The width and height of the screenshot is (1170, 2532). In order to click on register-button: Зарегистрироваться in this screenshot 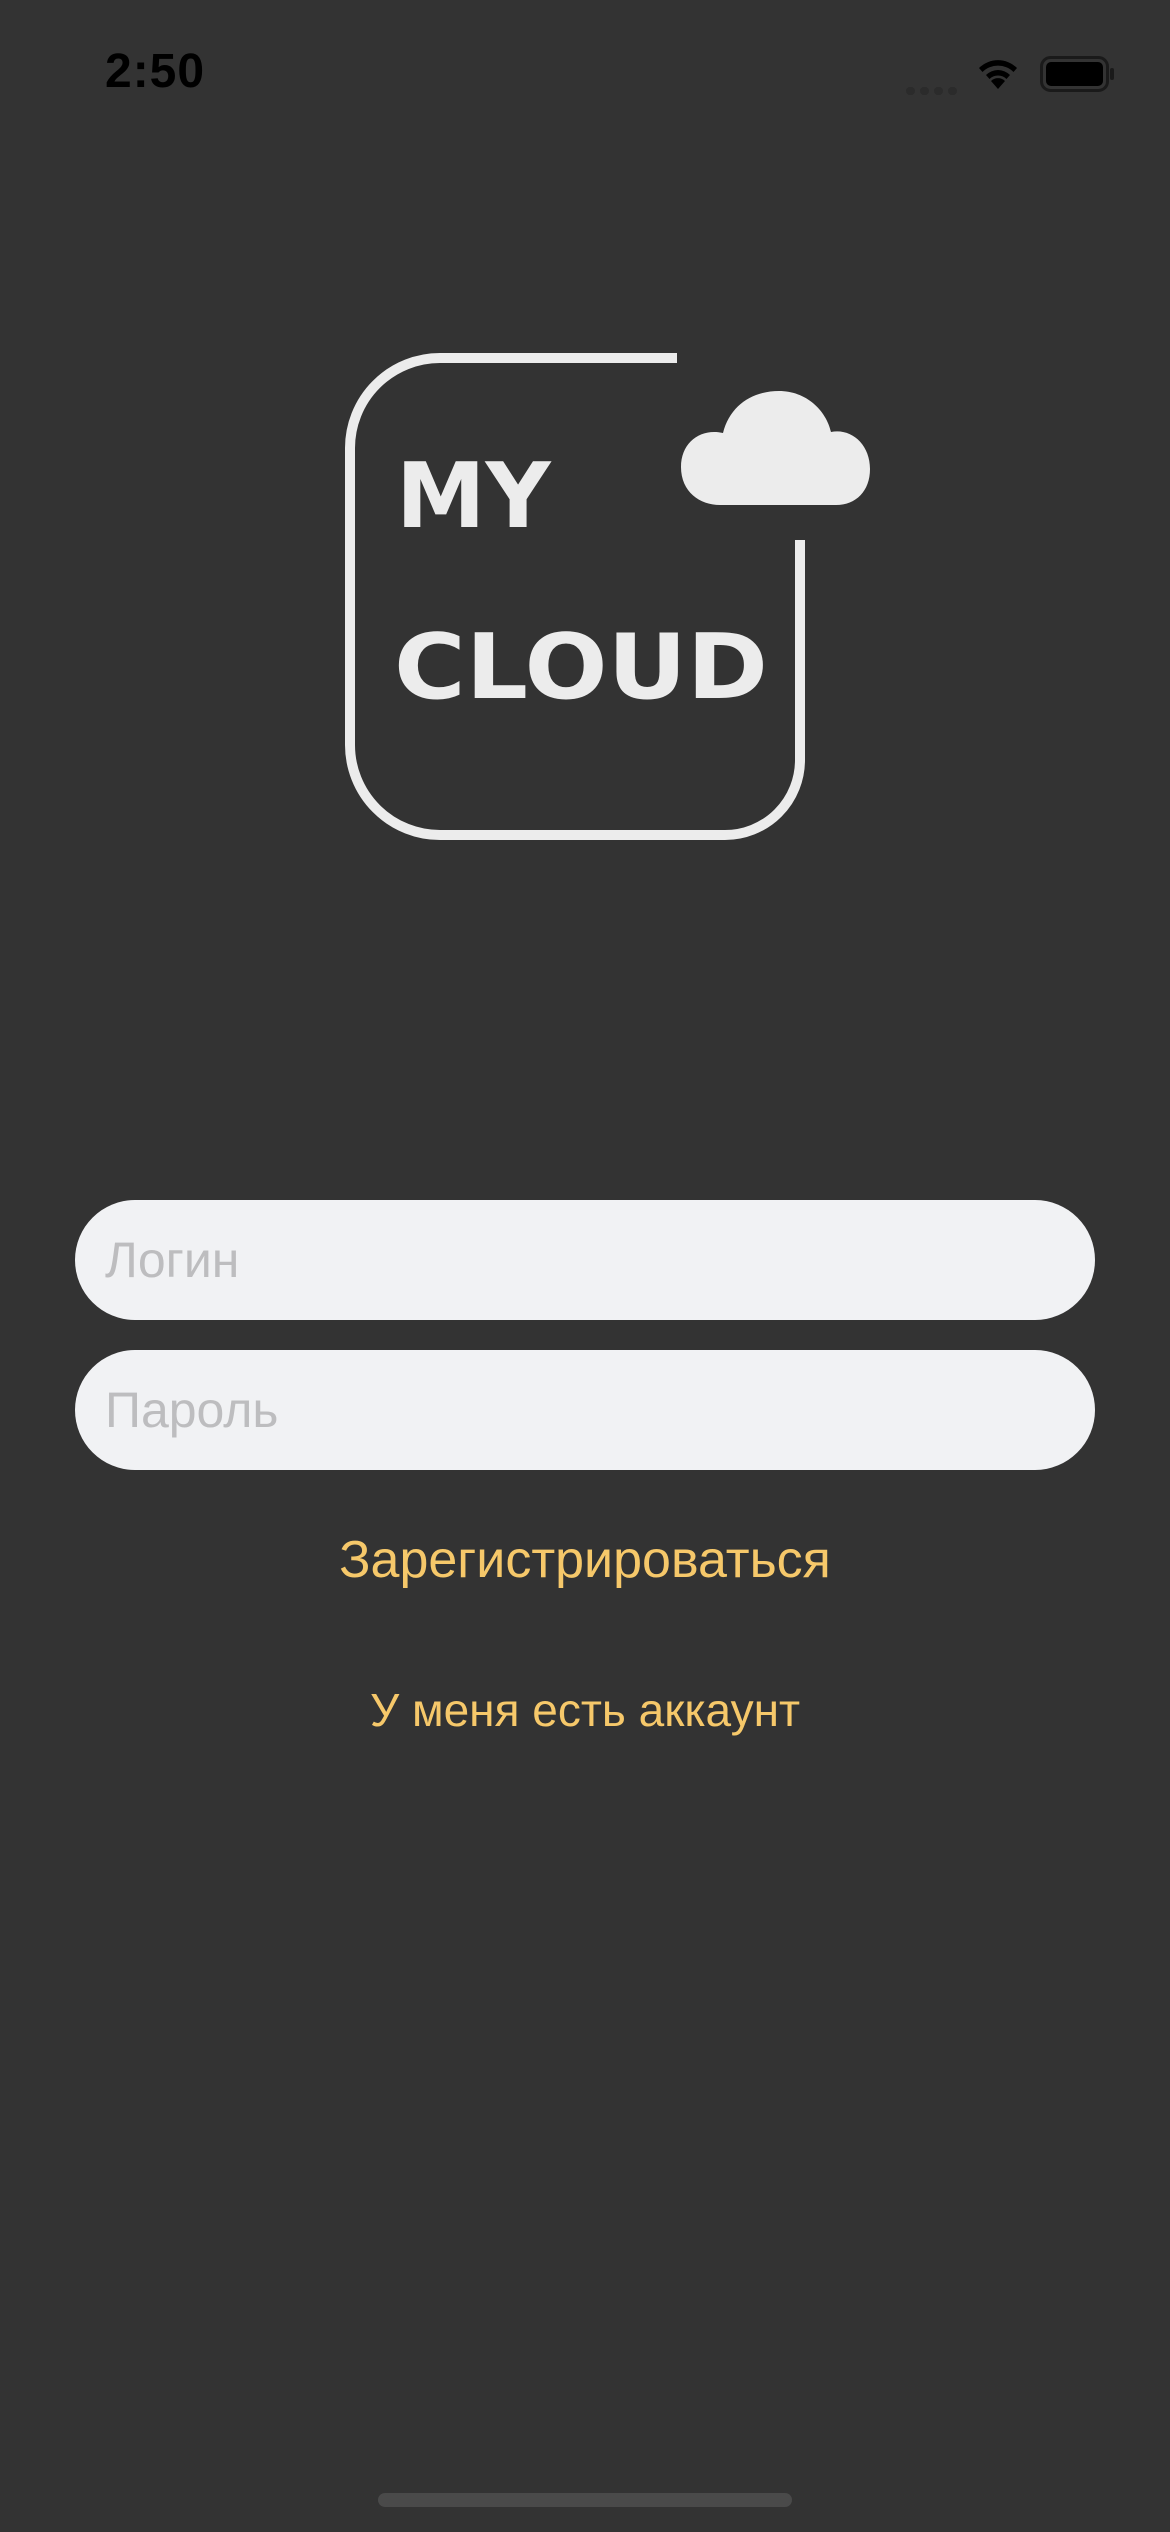, I will do `click(585, 1560)`.